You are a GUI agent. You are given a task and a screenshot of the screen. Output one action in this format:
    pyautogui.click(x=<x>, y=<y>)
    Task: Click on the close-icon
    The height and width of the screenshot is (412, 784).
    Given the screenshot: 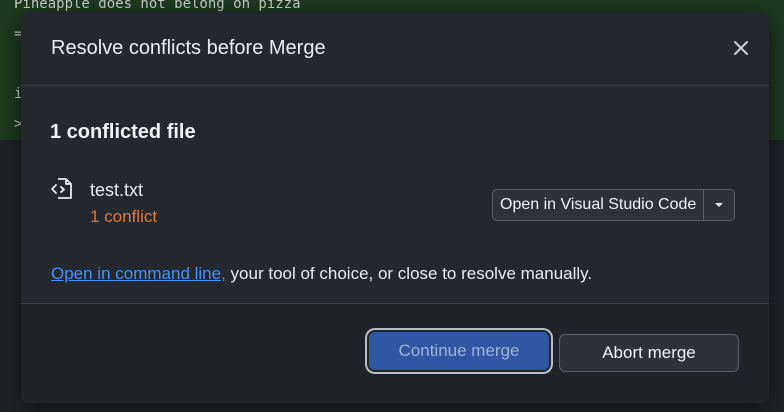 What is the action you would take?
    pyautogui.click(x=741, y=48)
    